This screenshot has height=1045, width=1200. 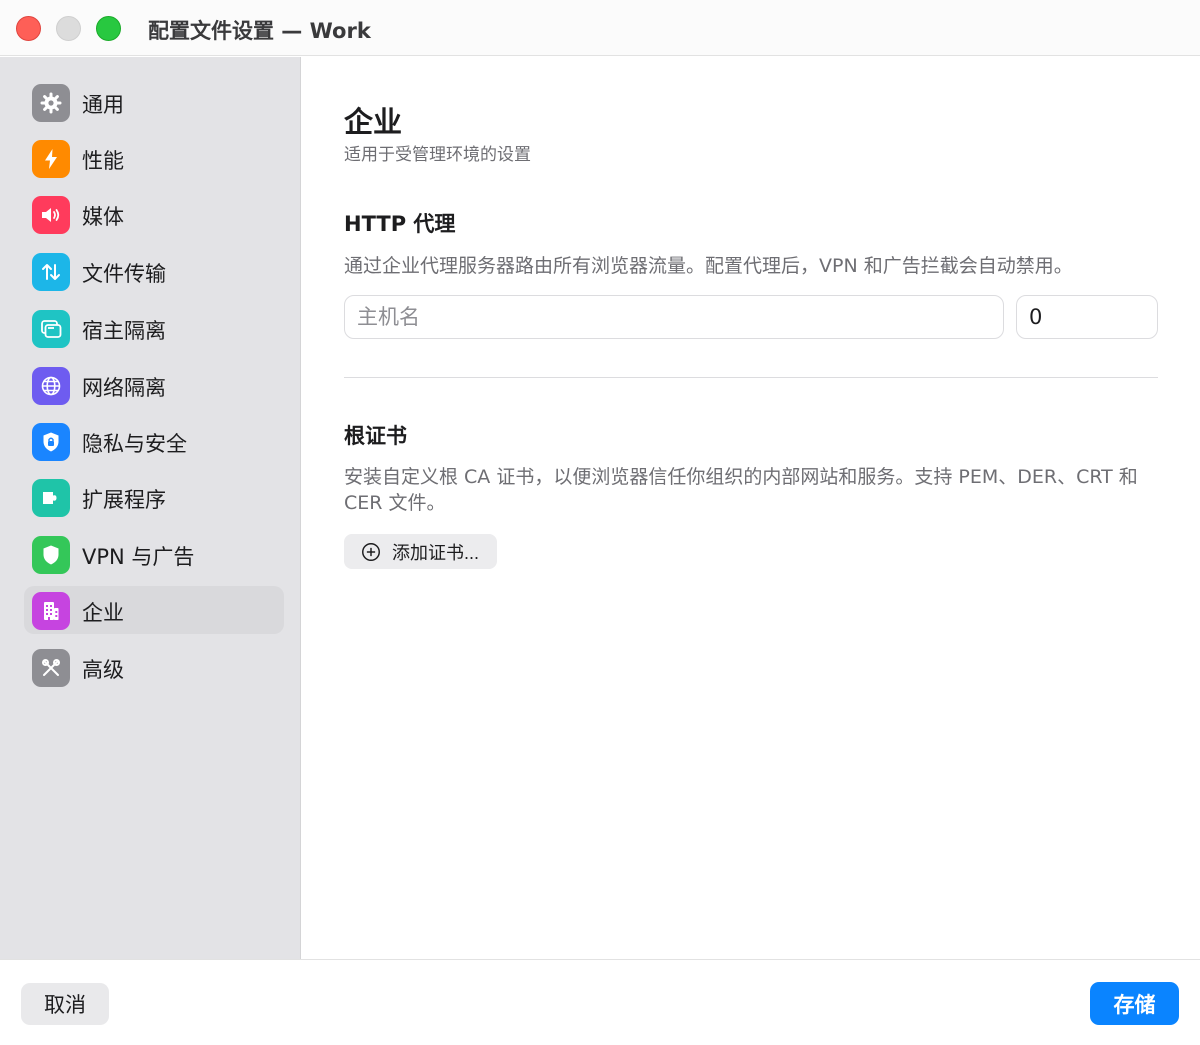 I want to click on sidebar-item-file-transfer: 文件传输, so click(x=154, y=271).